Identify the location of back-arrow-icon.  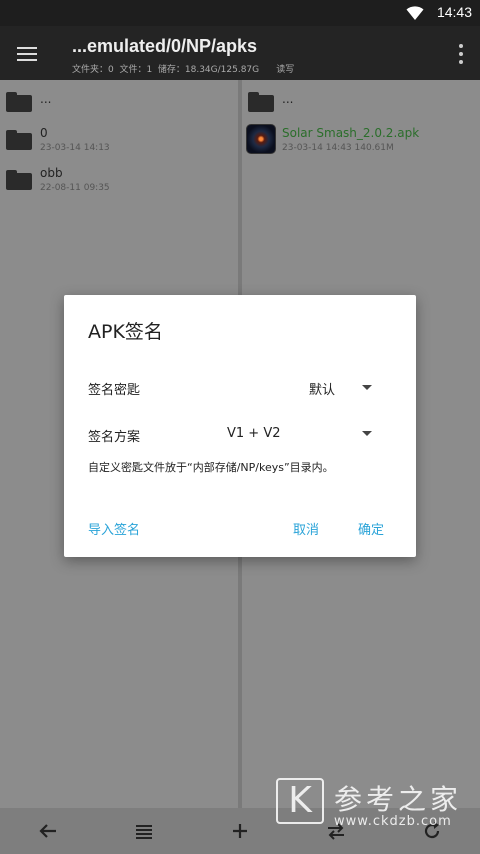
(48, 831).